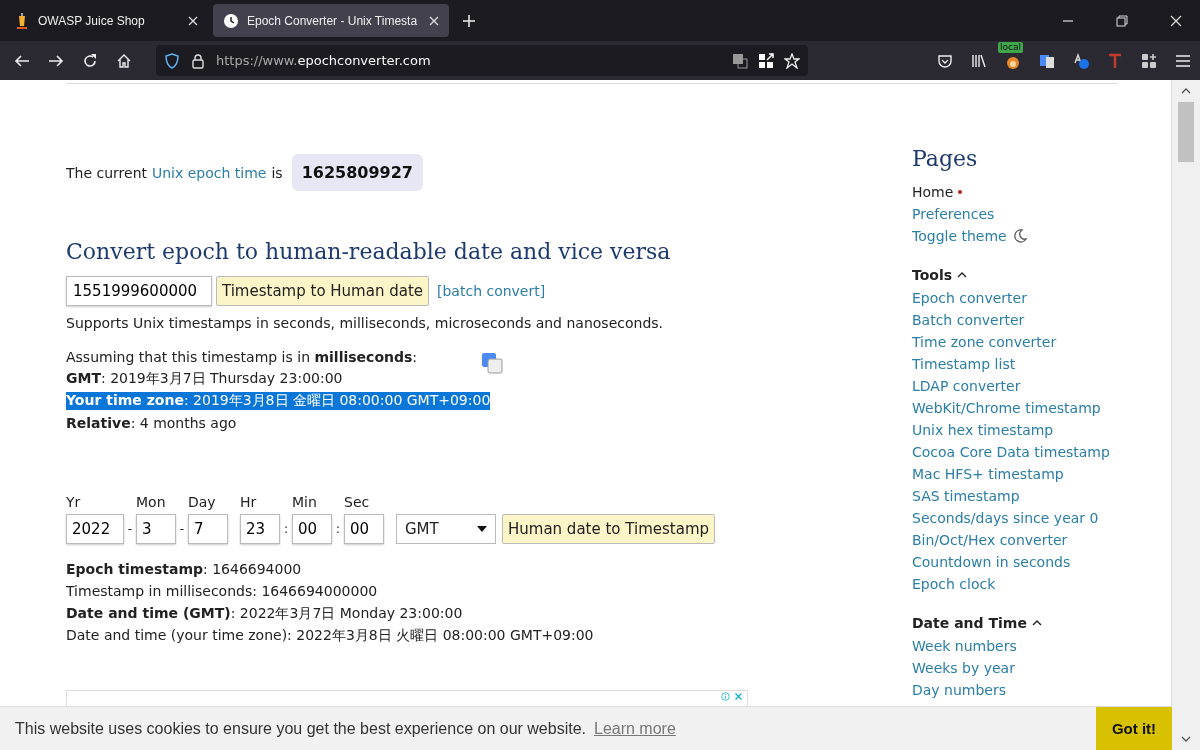 This screenshot has height=750, width=1200. What do you see at coordinates (964, 364) in the screenshot?
I see `sidebar-link: Timestamp list` at bounding box center [964, 364].